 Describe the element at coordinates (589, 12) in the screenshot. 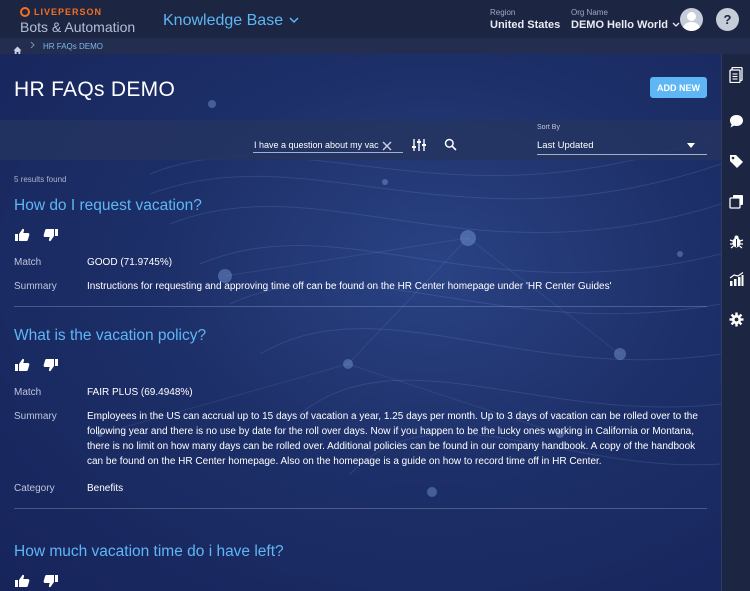

I see `org-label: Org Name` at that location.